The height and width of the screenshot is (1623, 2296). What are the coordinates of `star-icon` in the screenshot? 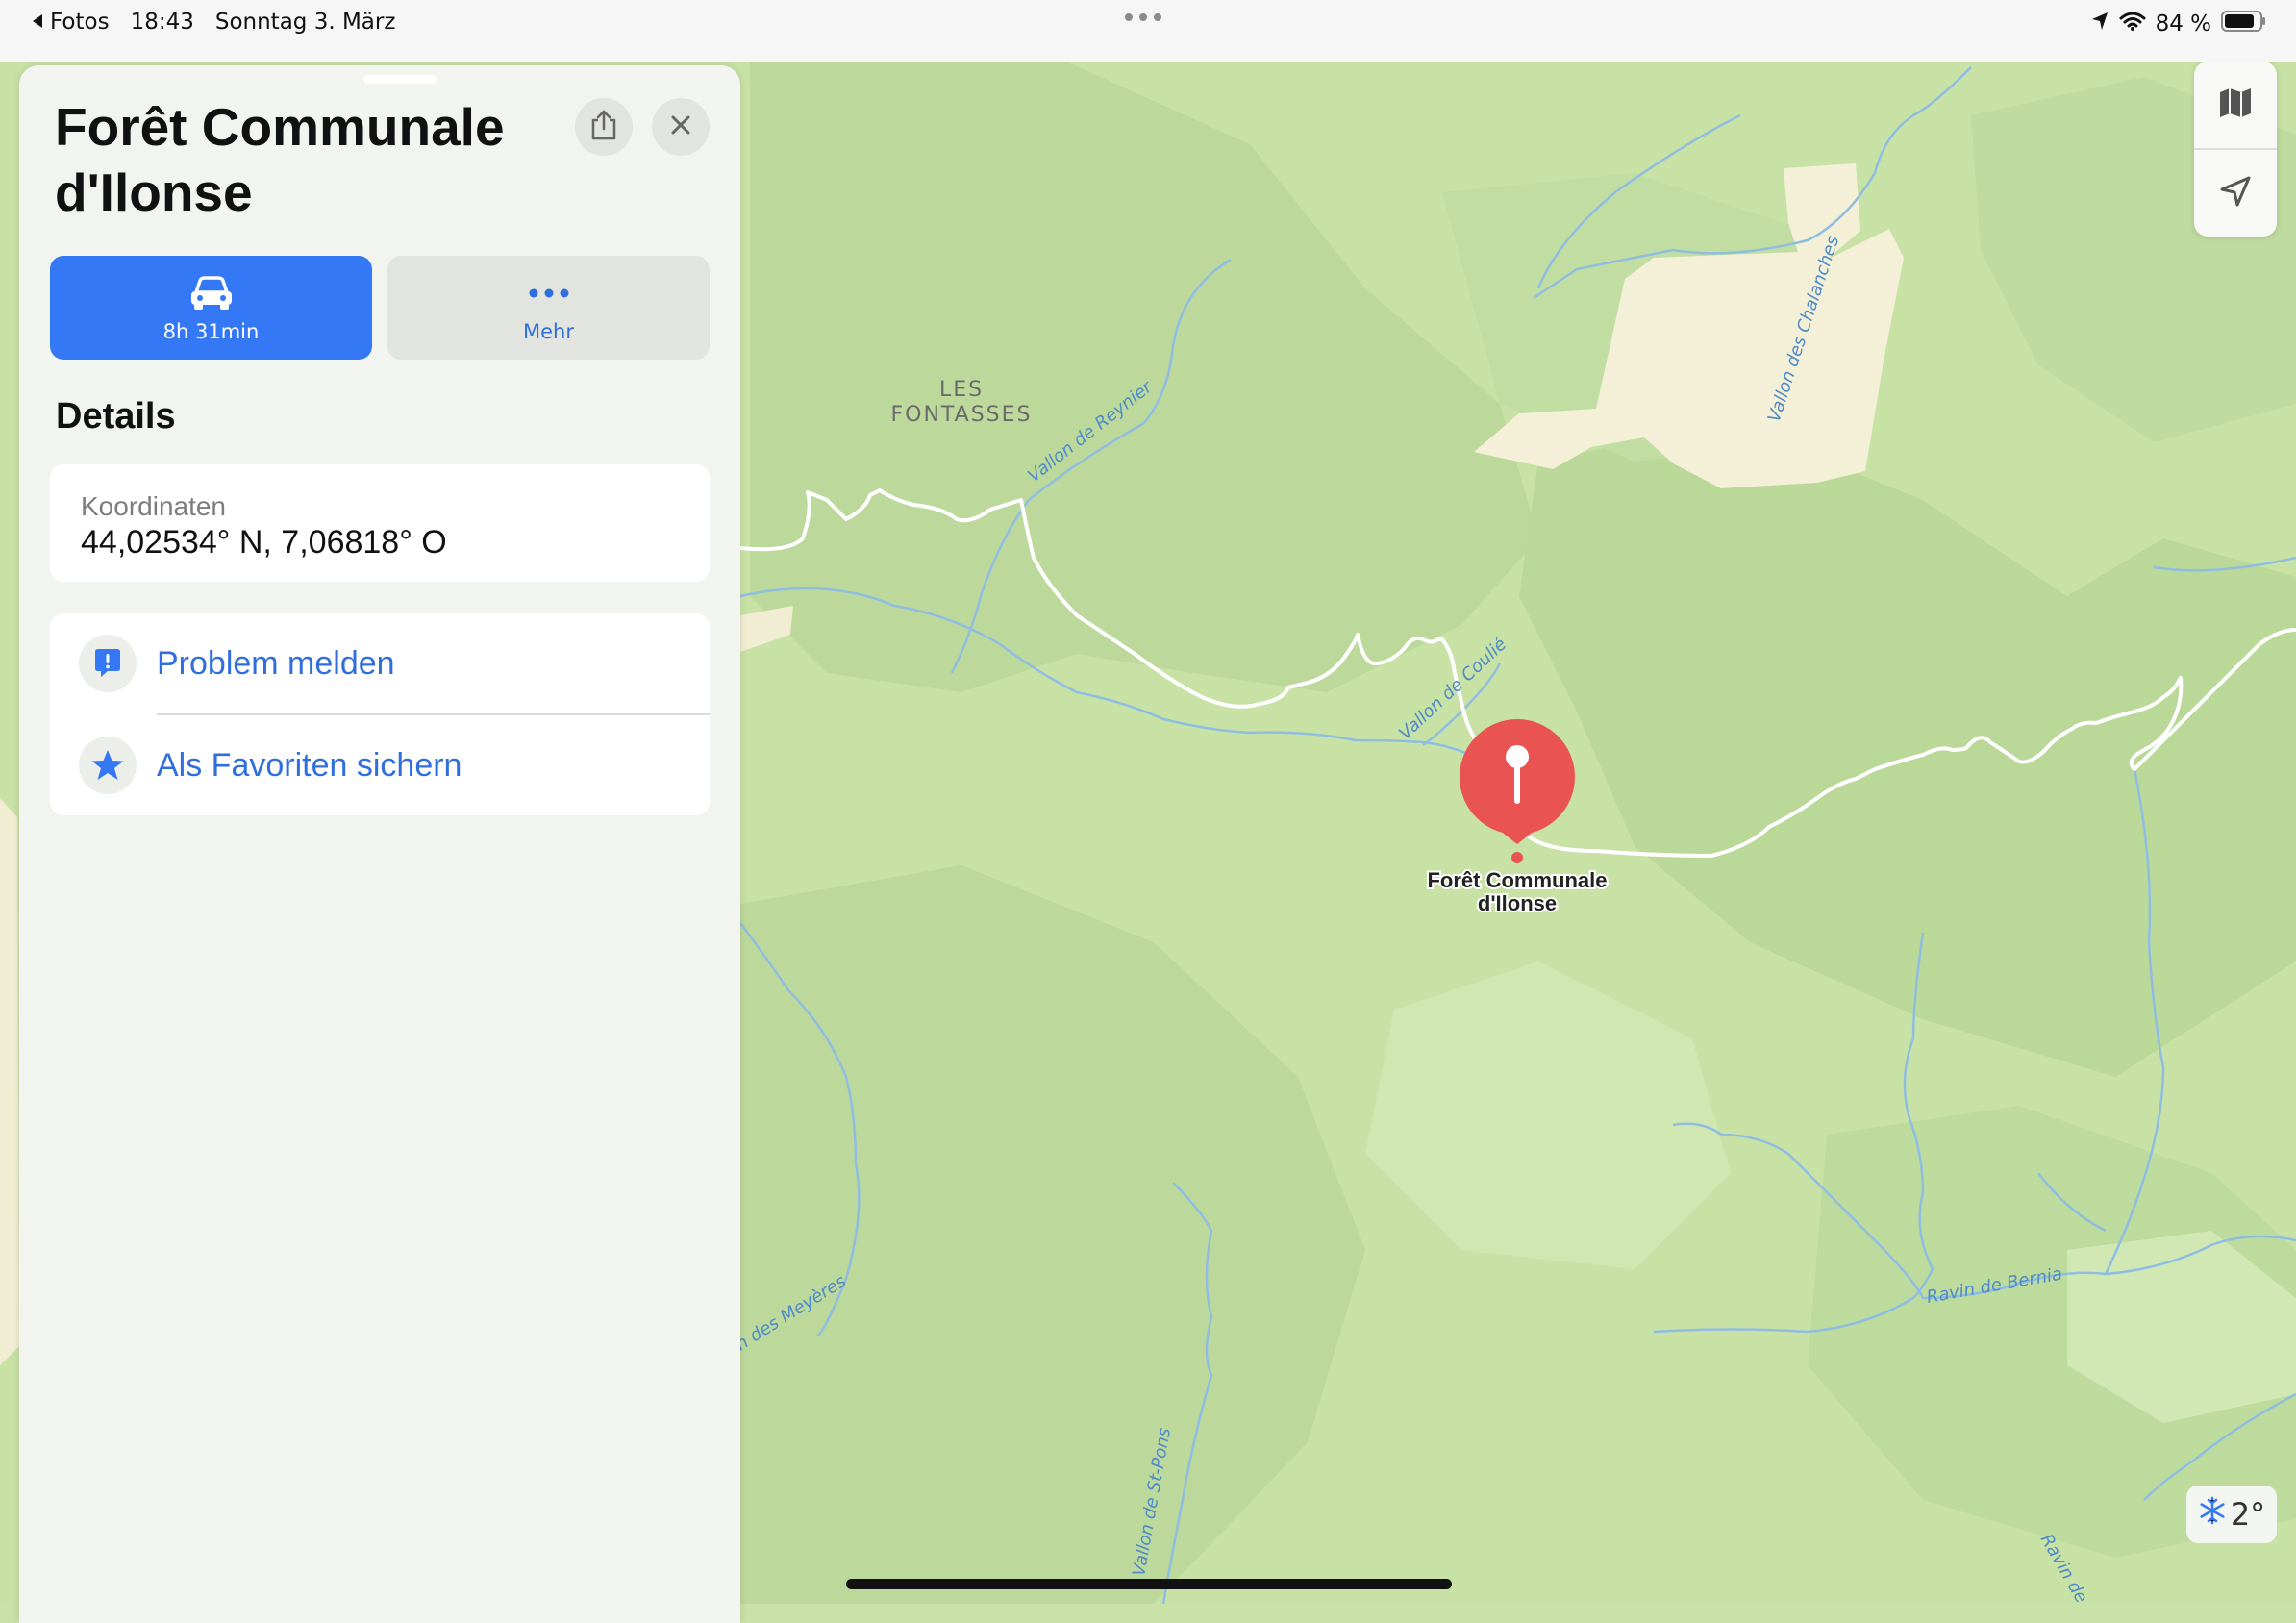 It's located at (108, 765).